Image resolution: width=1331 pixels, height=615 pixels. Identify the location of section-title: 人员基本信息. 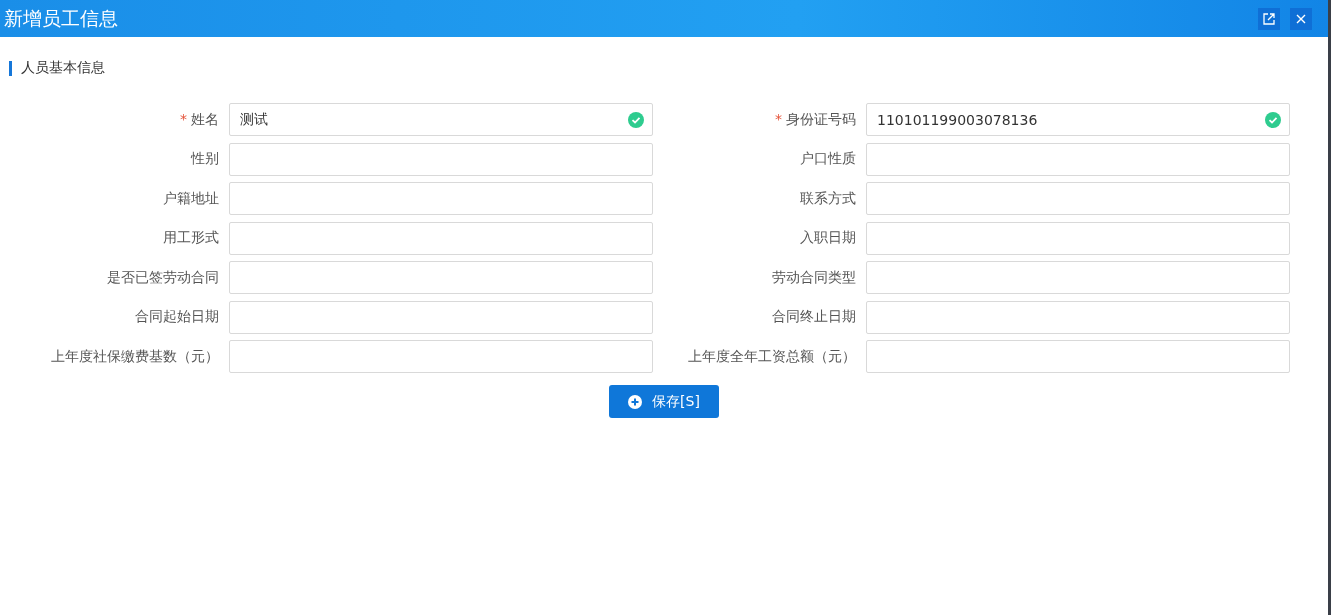
(63, 68).